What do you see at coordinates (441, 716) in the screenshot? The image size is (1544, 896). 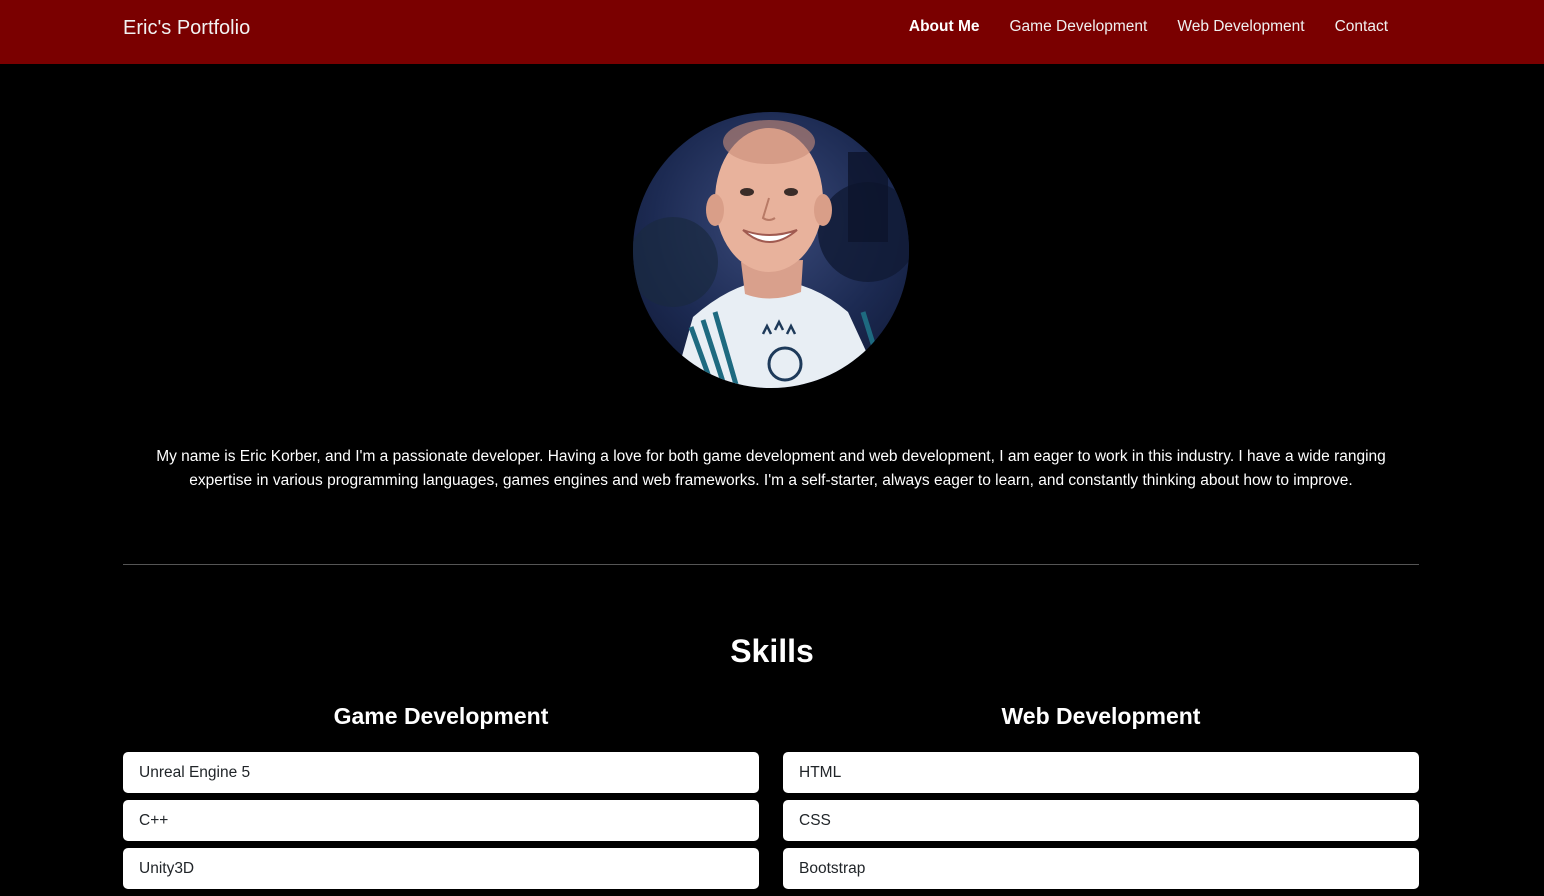 I see `game-development-heading: Game Development` at bounding box center [441, 716].